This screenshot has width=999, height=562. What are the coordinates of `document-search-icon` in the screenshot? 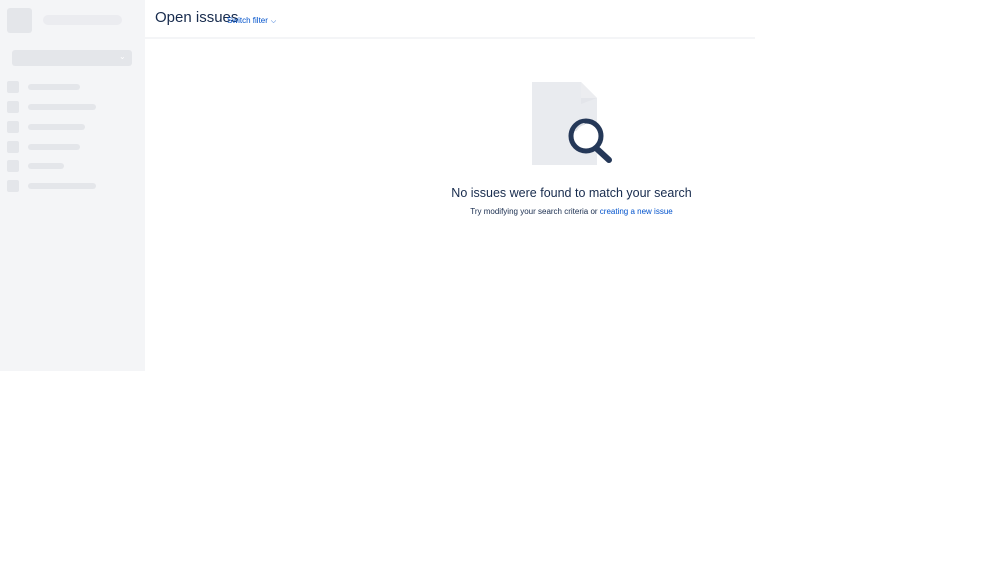 It's located at (572, 123).